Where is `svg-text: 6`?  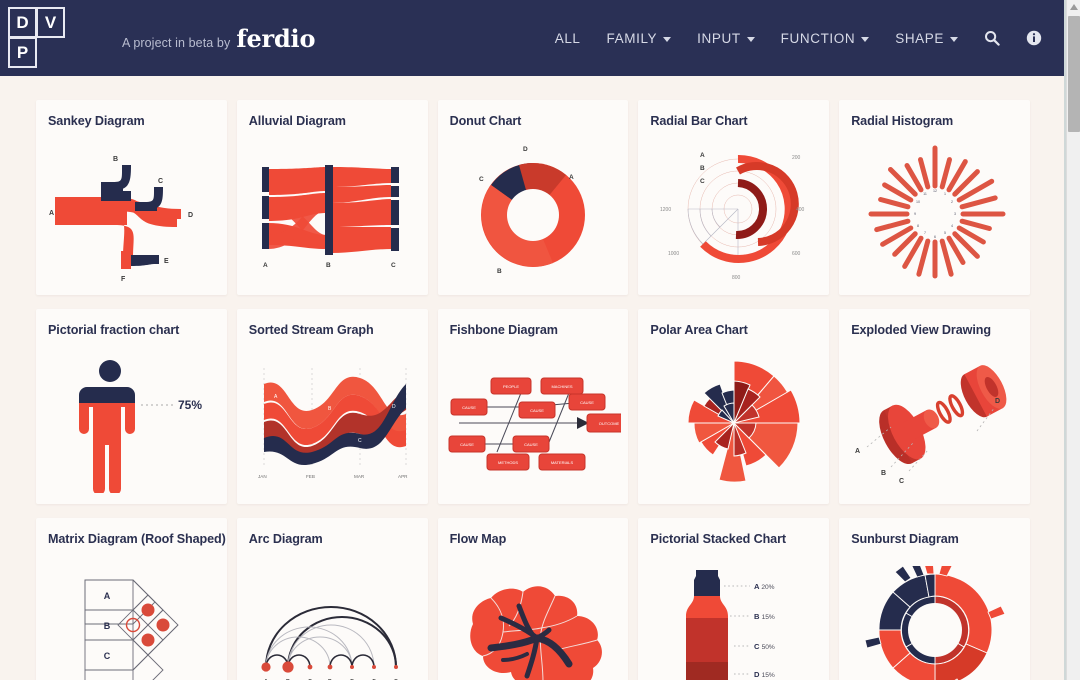 svg-text: 6 is located at coordinates (935, 237).